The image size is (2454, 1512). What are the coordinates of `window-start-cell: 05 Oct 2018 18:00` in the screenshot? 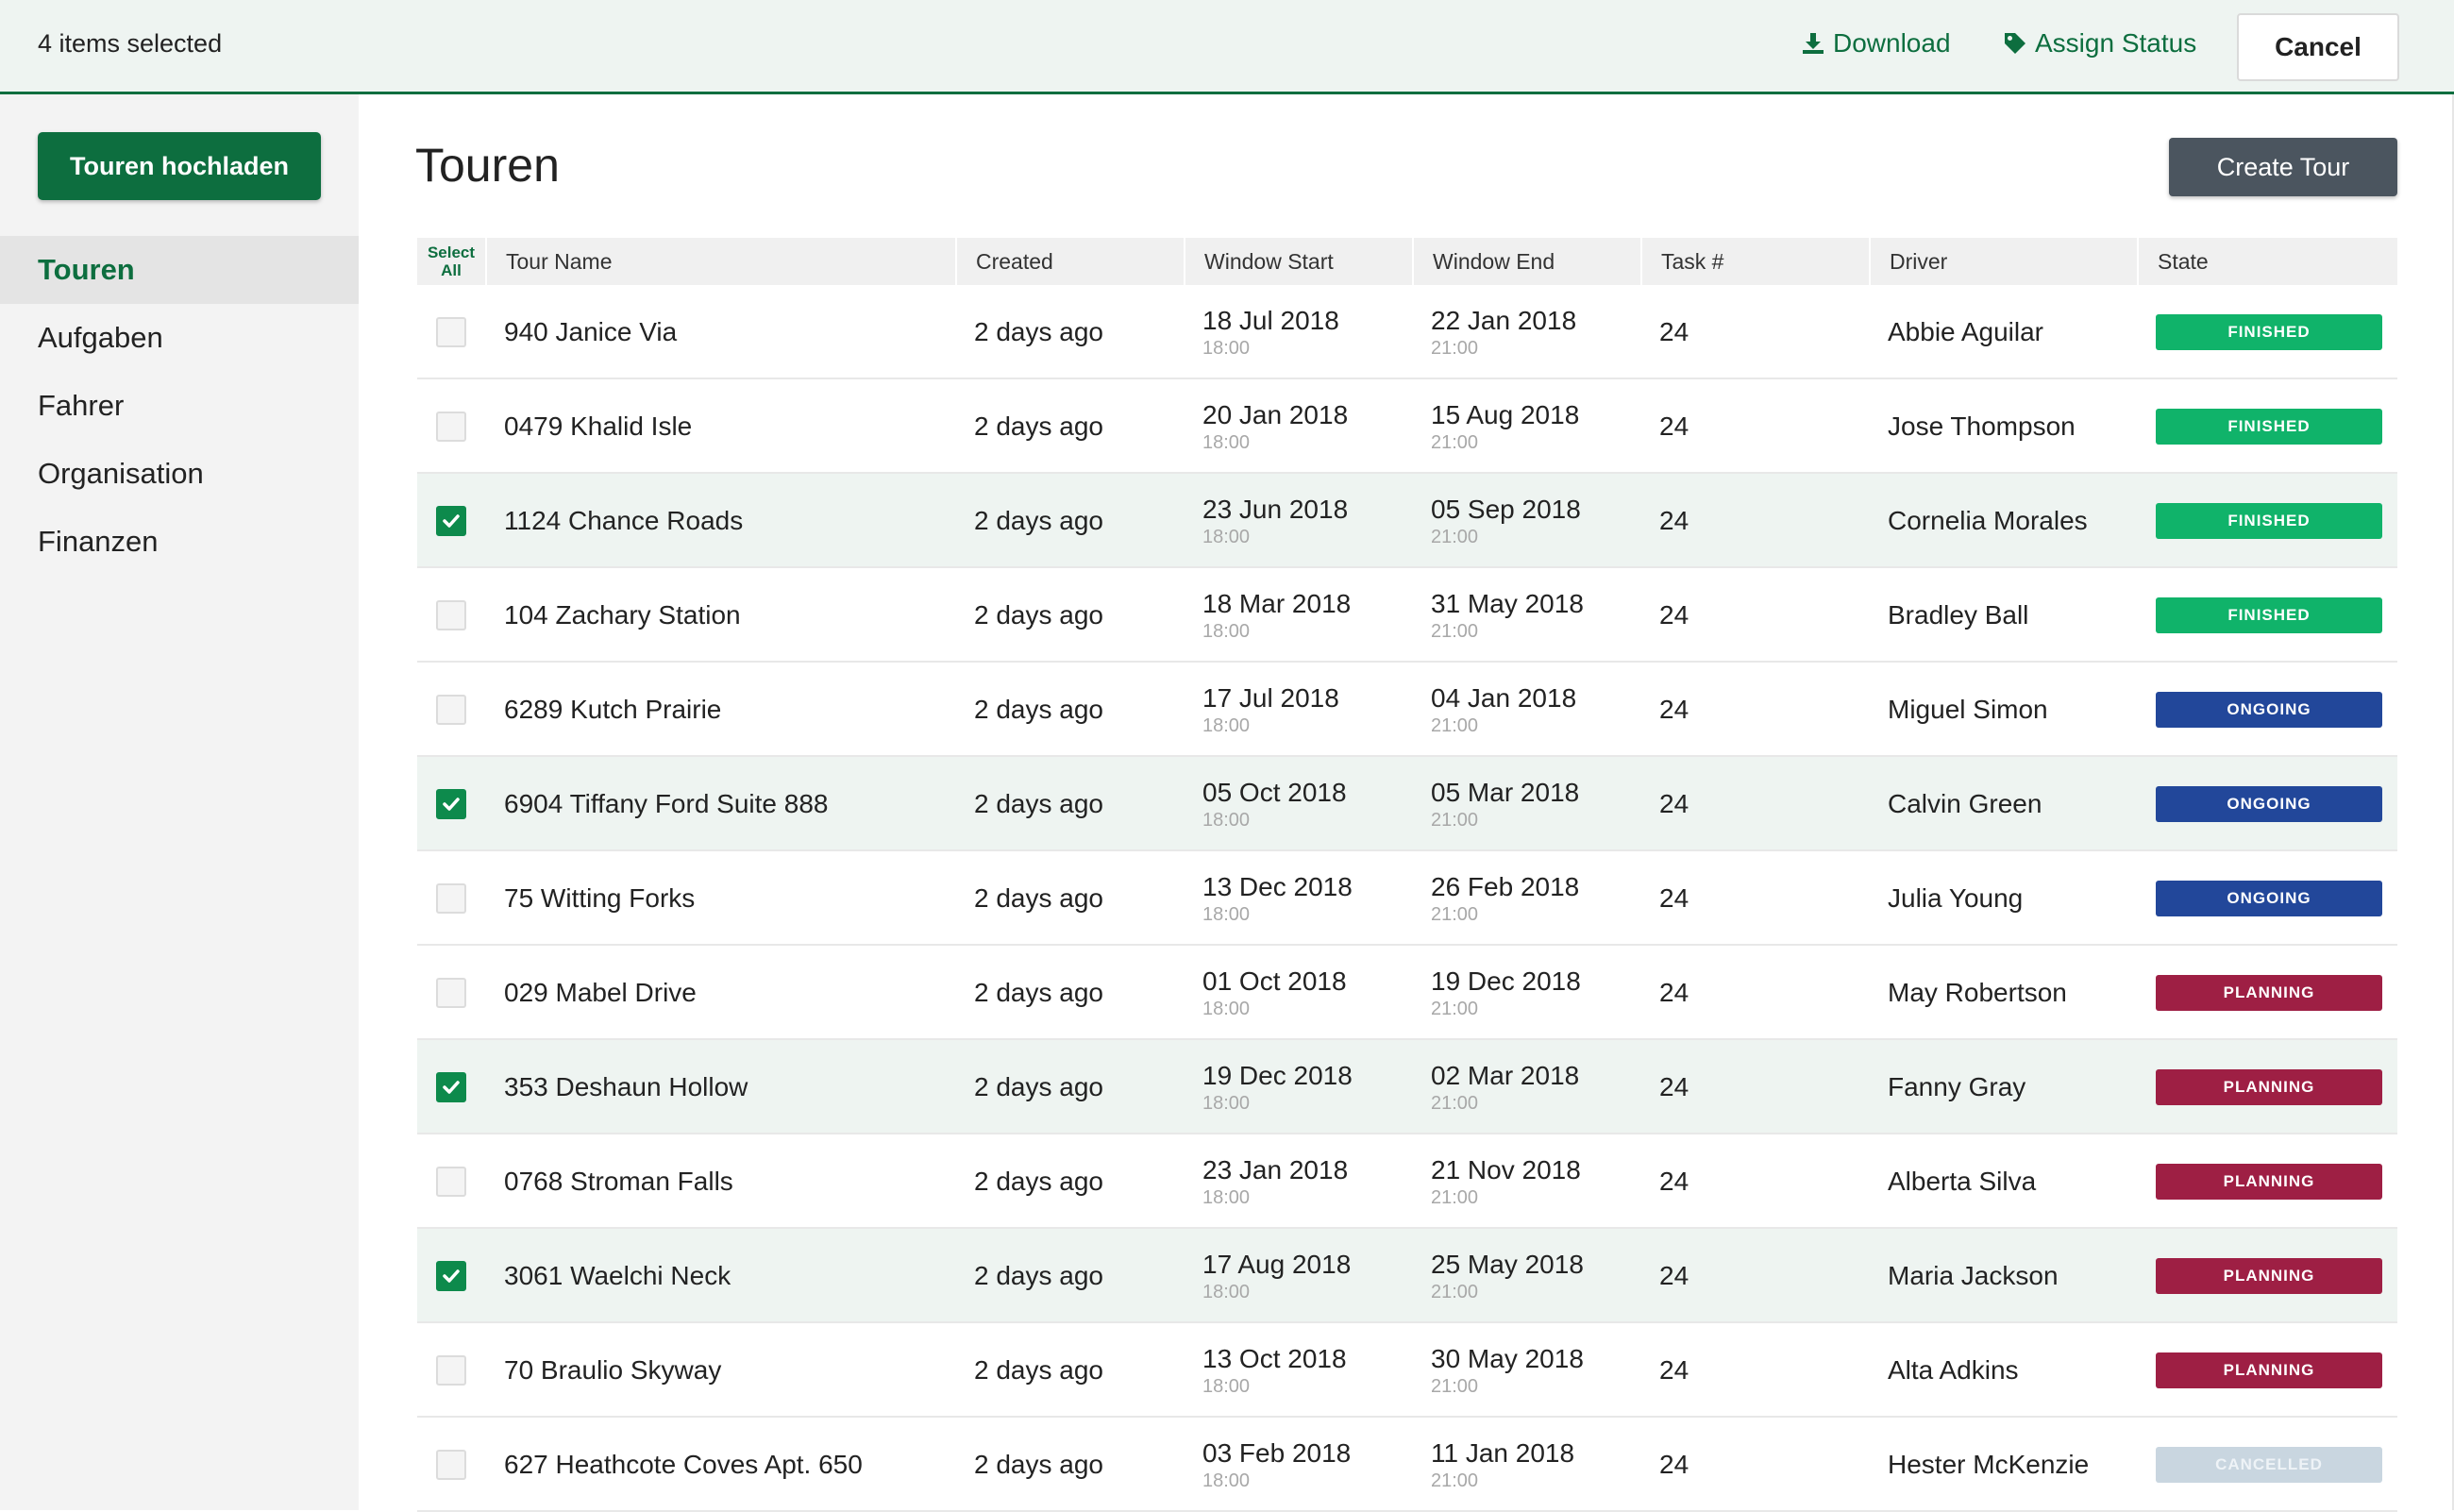 It's located at (1298, 804).